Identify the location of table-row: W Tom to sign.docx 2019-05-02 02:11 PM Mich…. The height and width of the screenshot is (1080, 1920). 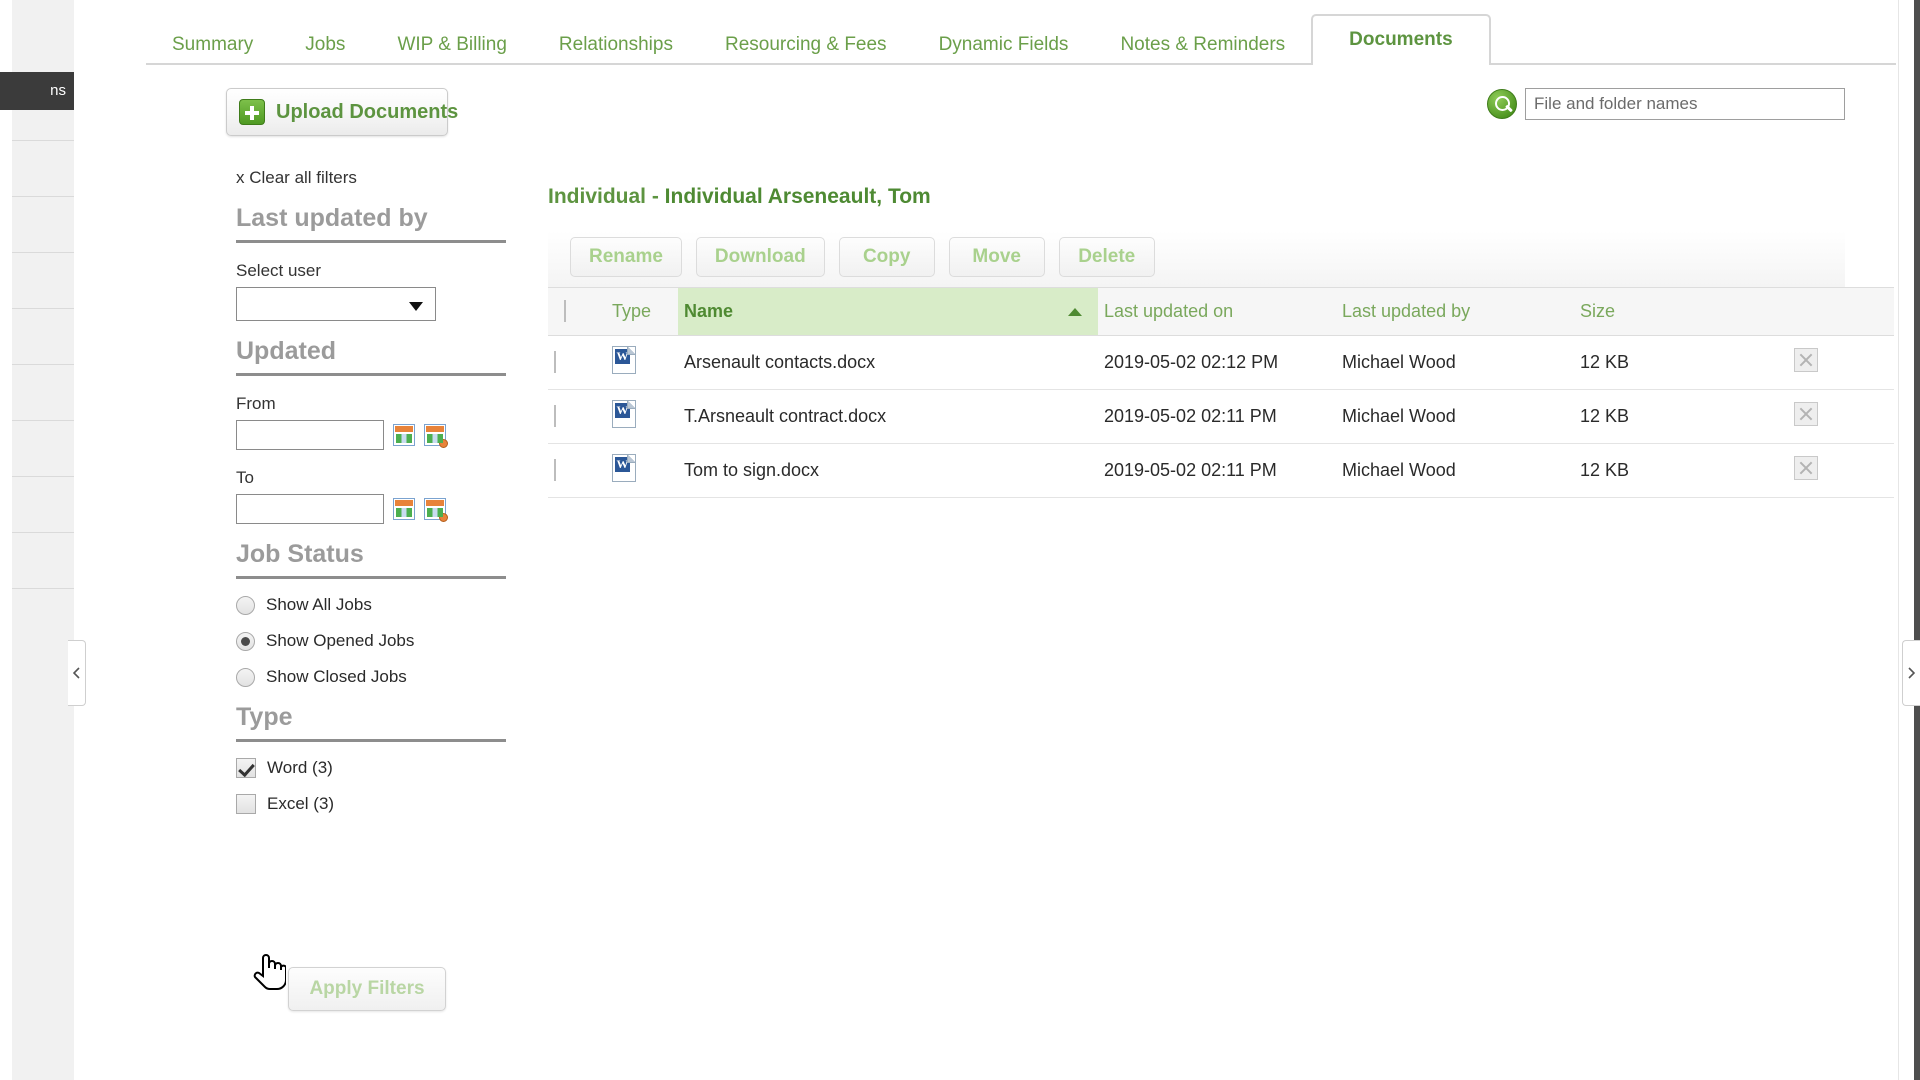
(1221, 470).